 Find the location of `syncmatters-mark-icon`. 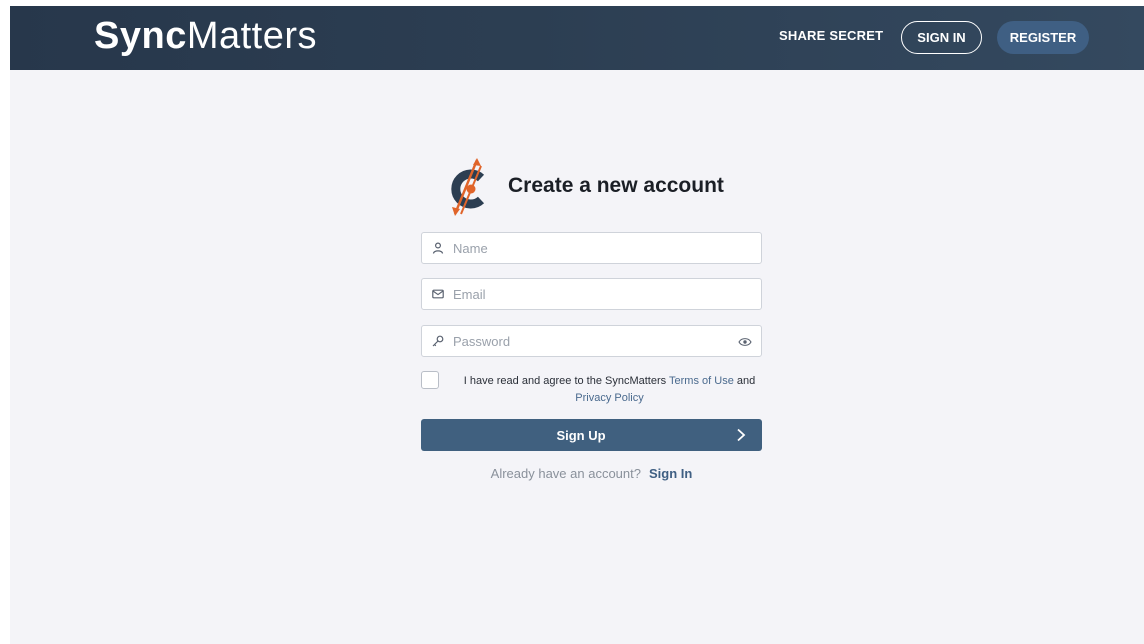

syncmatters-mark-icon is located at coordinates (468, 187).